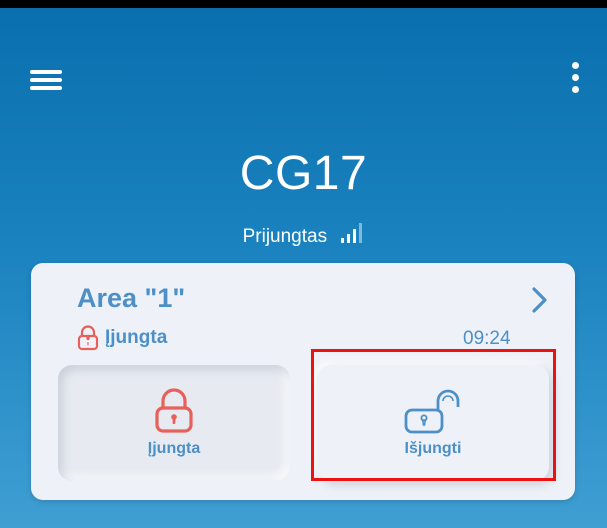 This screenshot has height=528, width=607. Describe the element at coordinates (432, 411) in the screenshot. I see `lock-open-icon` at that location.